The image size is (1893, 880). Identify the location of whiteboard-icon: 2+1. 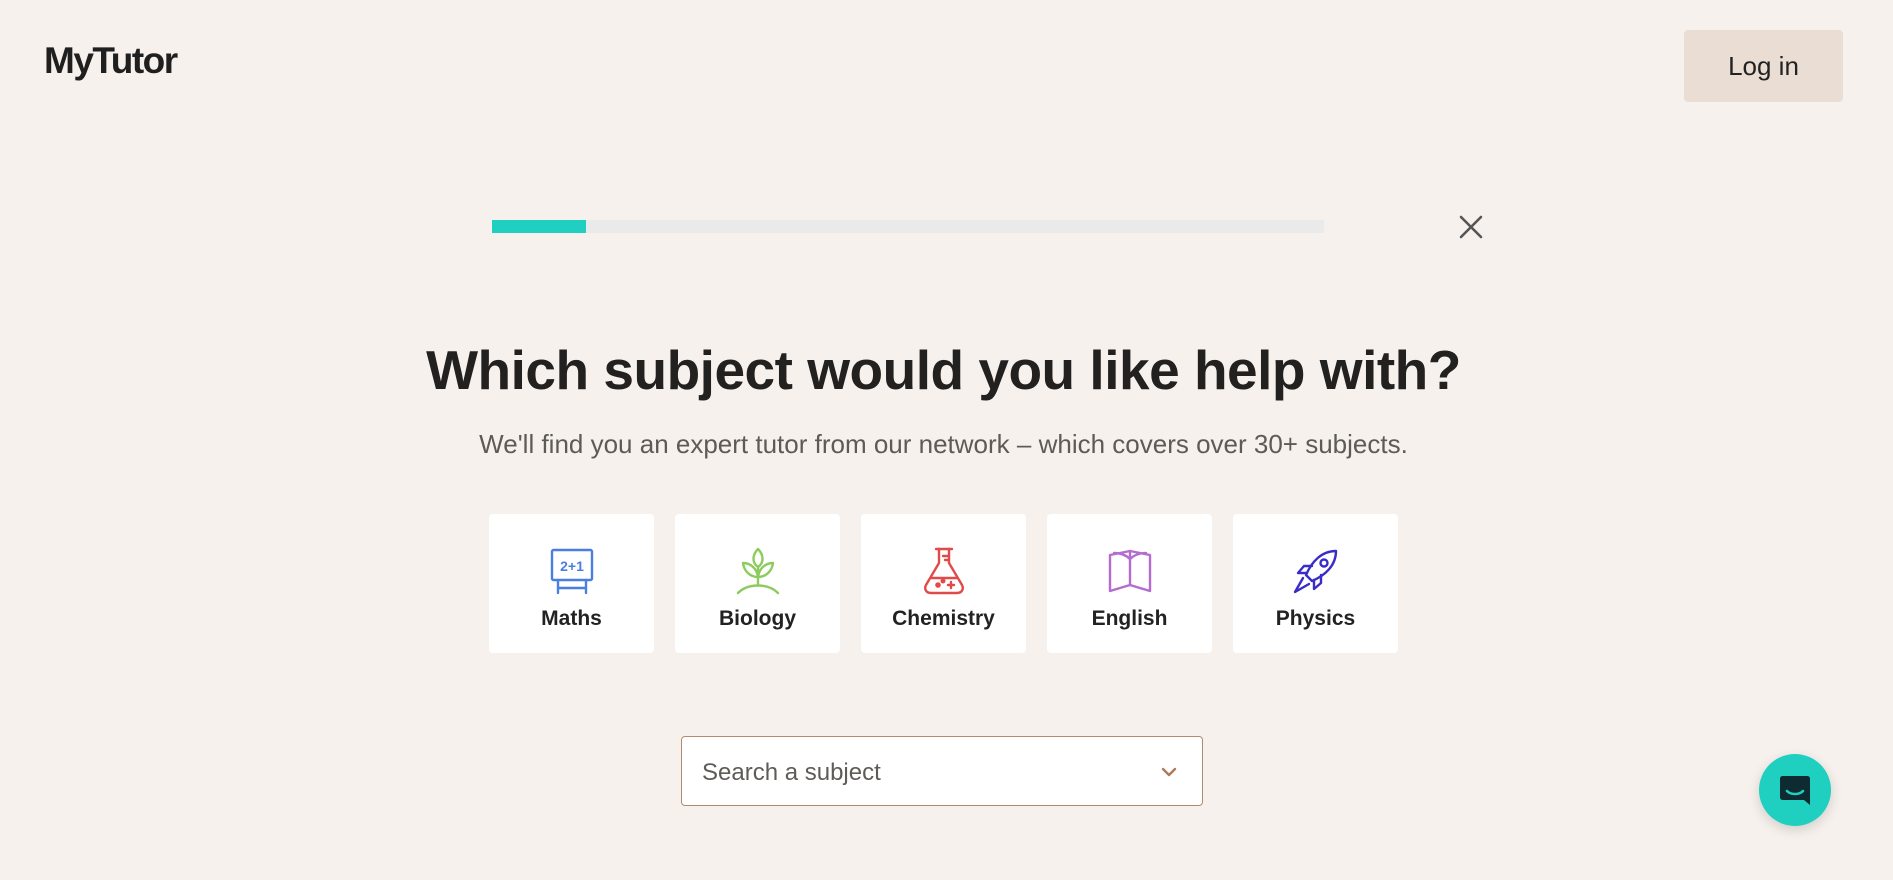
(571, 571).